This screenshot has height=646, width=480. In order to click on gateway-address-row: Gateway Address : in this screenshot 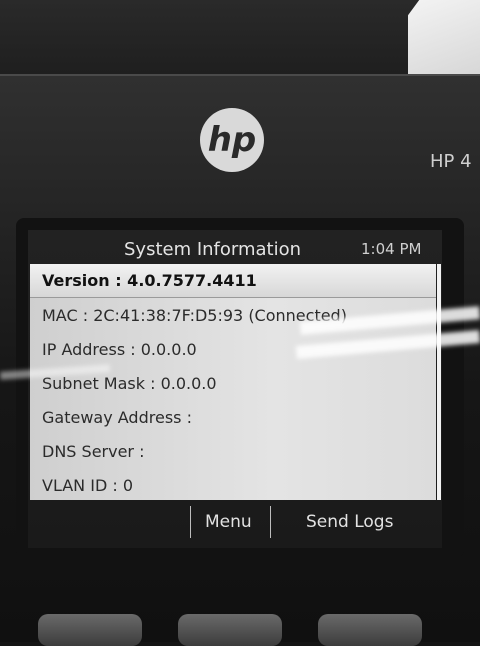, I will do `click(233, 417)`.